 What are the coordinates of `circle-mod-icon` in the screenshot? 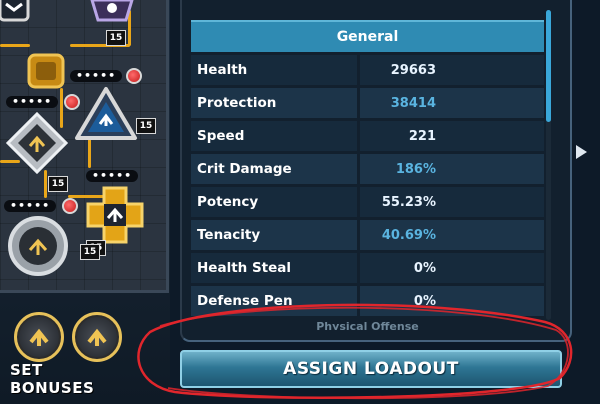 It's located at (38, 246).